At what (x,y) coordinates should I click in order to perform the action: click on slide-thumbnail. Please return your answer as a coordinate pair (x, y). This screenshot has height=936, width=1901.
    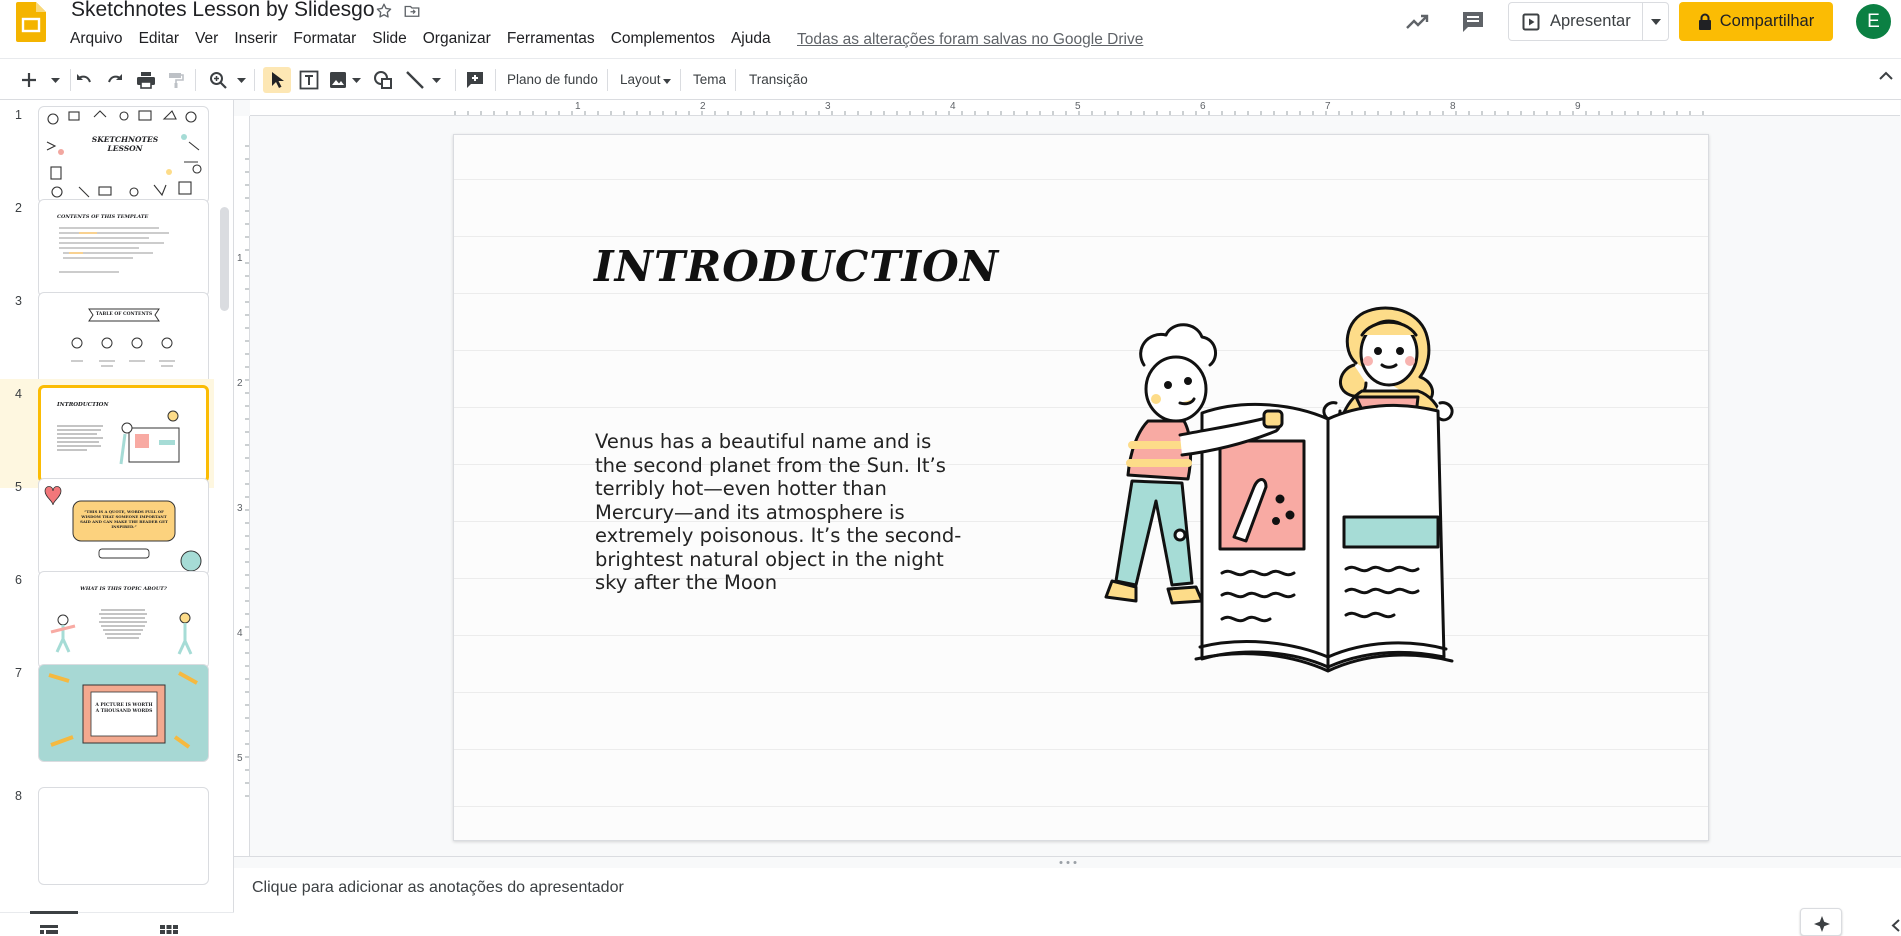
    Looking at the image, I should click on (123, 836).